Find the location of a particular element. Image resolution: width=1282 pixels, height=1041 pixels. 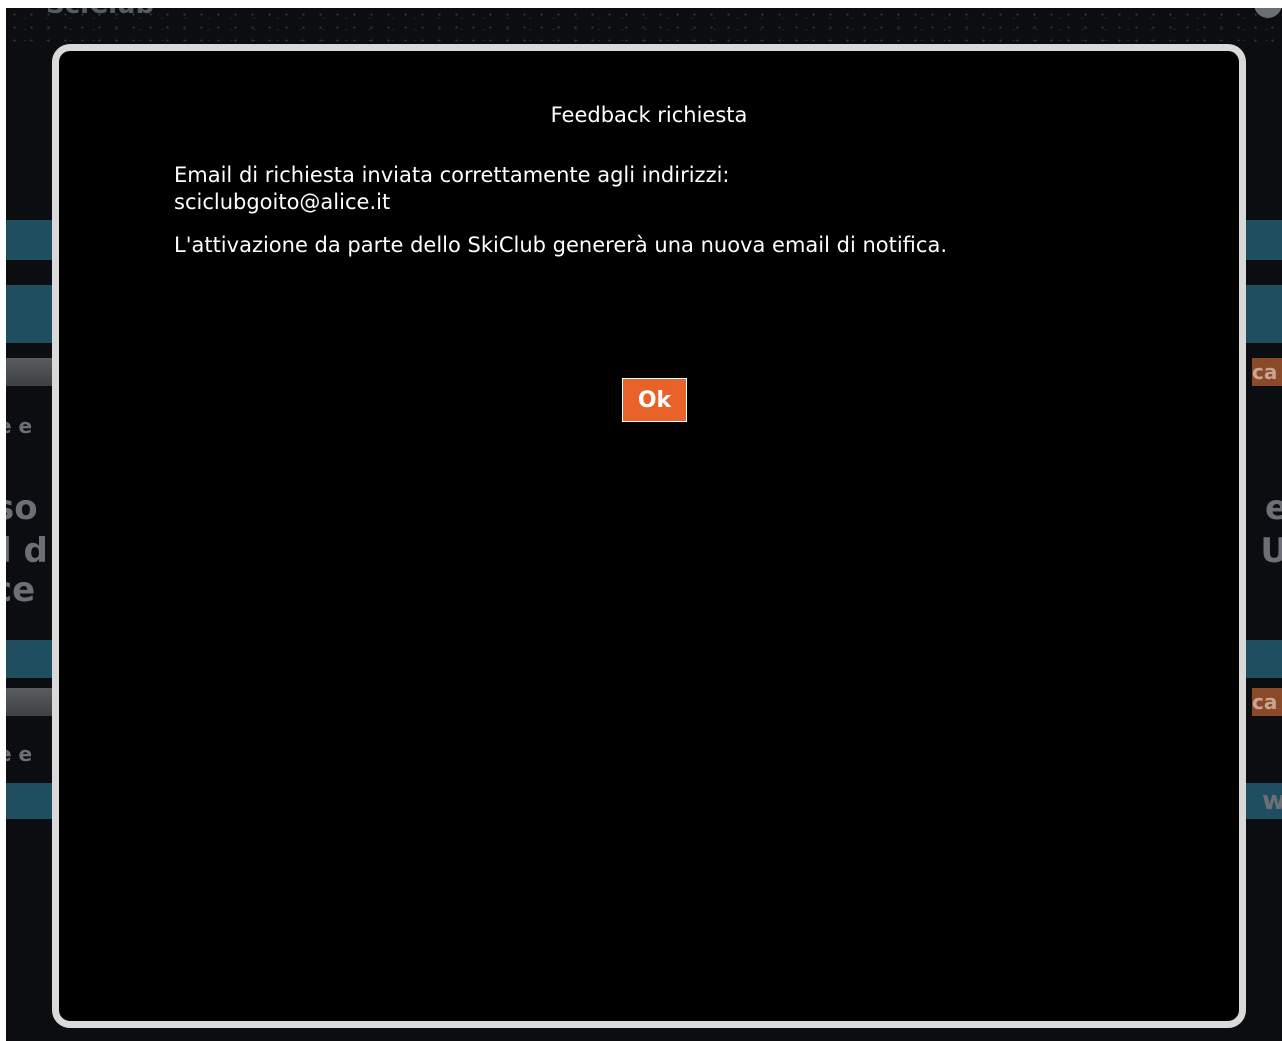

dialog-title: Feedback richiesta is located at coordinates (649, 115).